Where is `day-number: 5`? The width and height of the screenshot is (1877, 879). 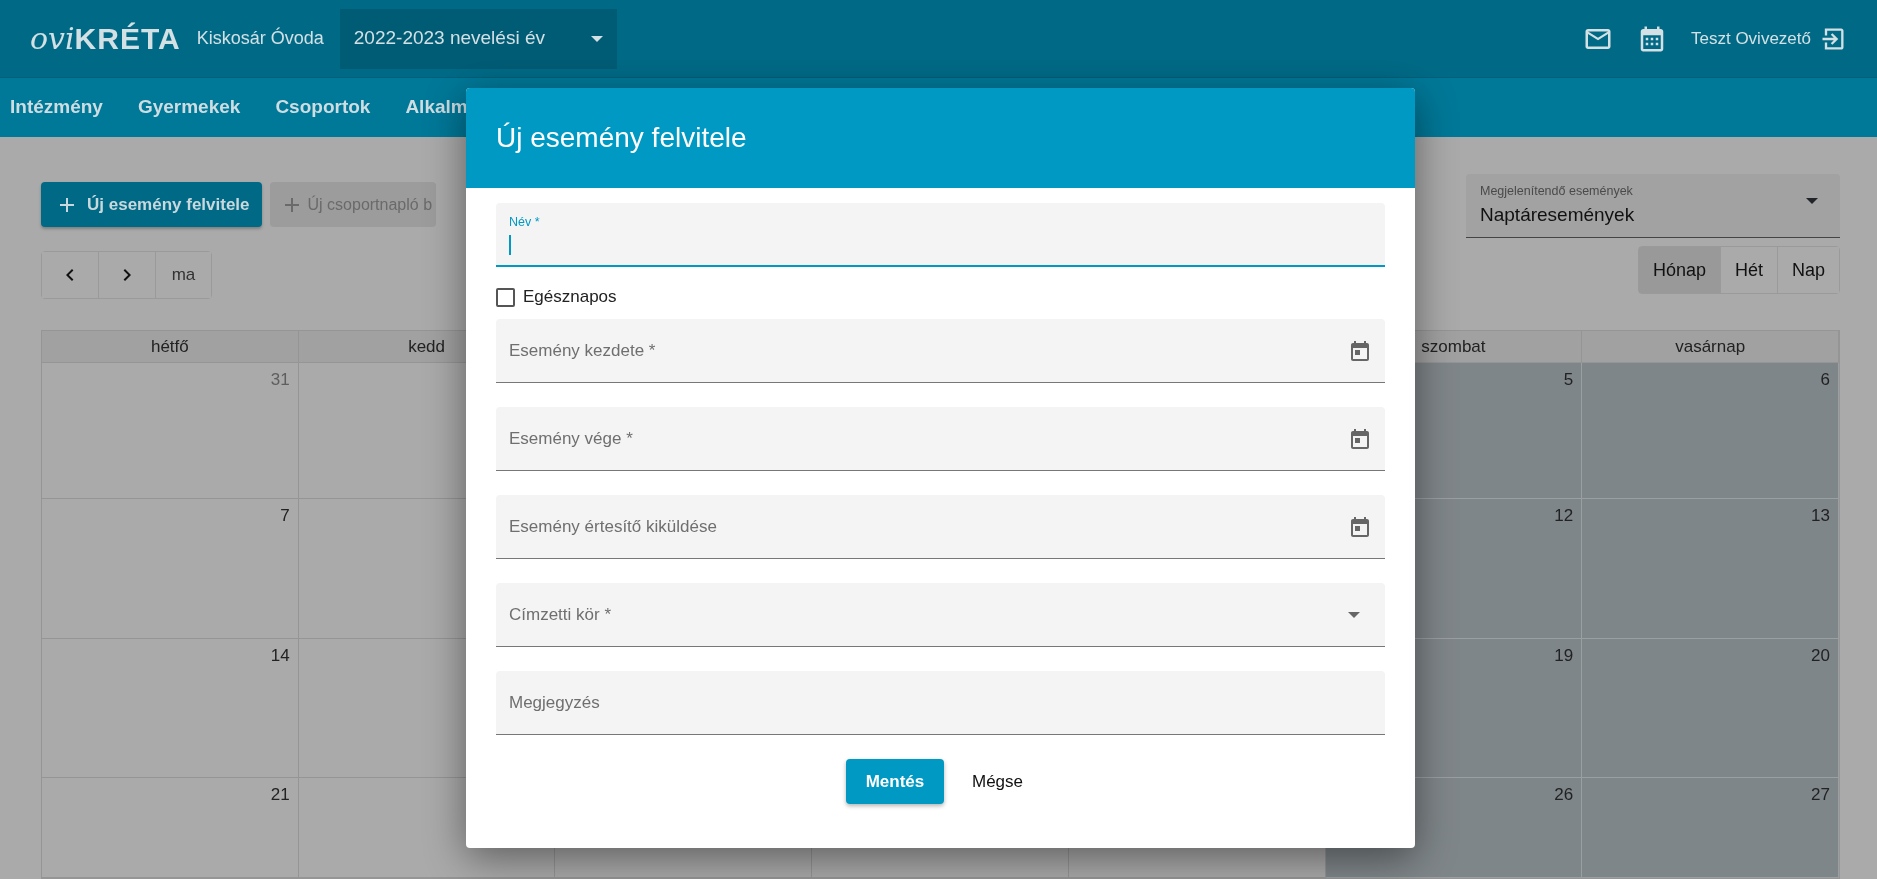 day-number: 5 is located at coordinates (1568, 379).